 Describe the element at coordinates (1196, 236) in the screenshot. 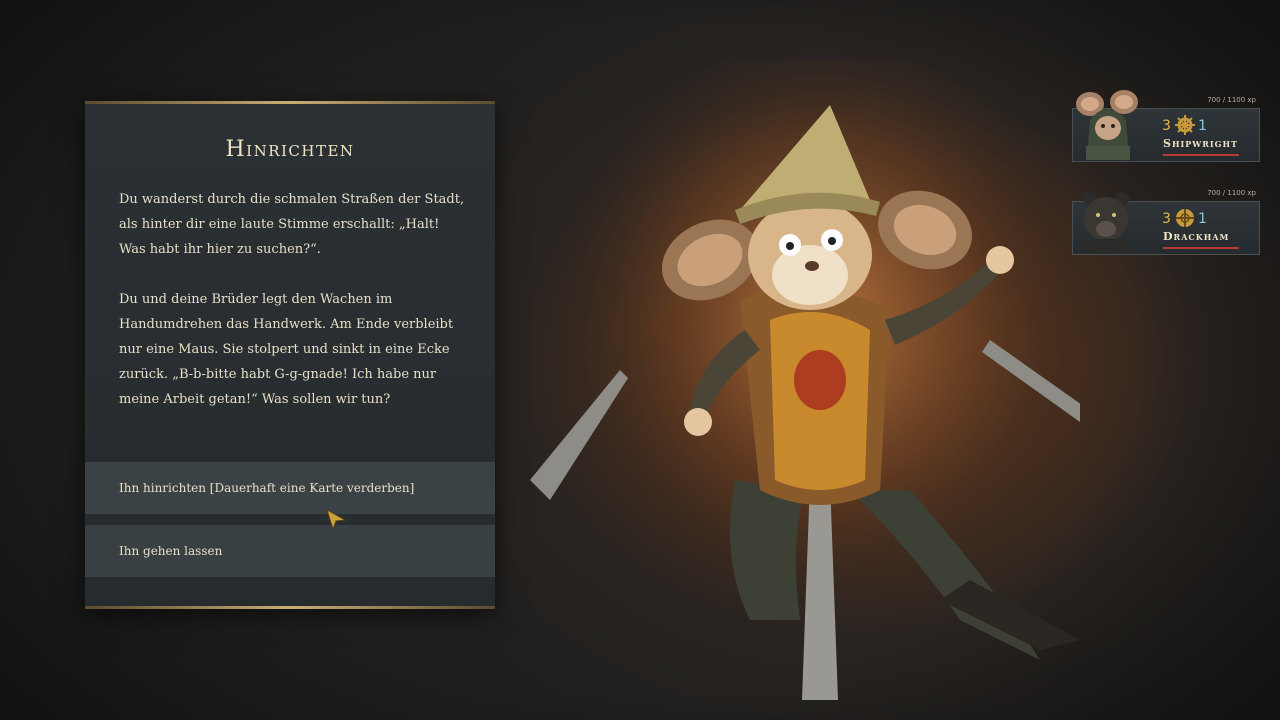

I see `party-member-name: Drackham` at that location.